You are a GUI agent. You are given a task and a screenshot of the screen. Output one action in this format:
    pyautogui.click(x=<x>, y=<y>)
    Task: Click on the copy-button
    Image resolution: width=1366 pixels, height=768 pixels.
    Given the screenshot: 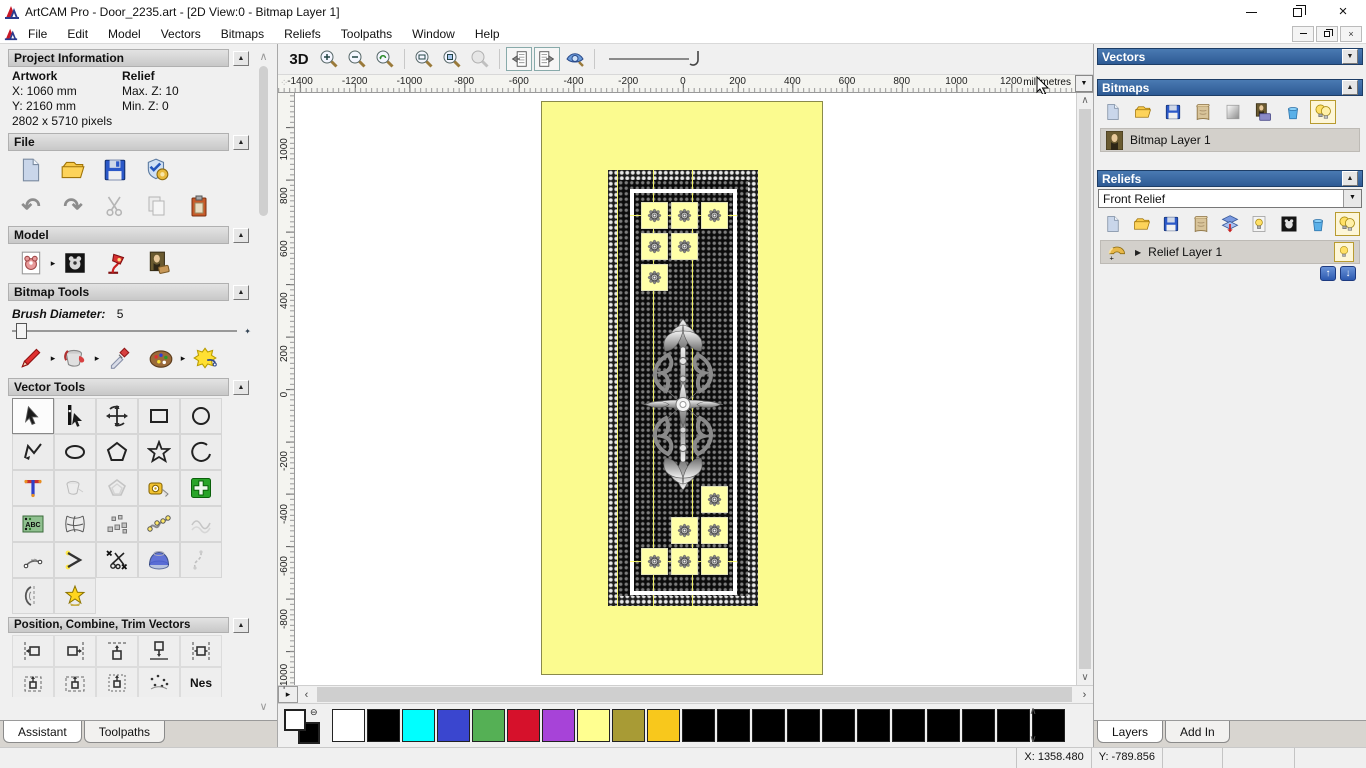 What is the action you would take?
    pyautogui.click(x=157, y=206)
    